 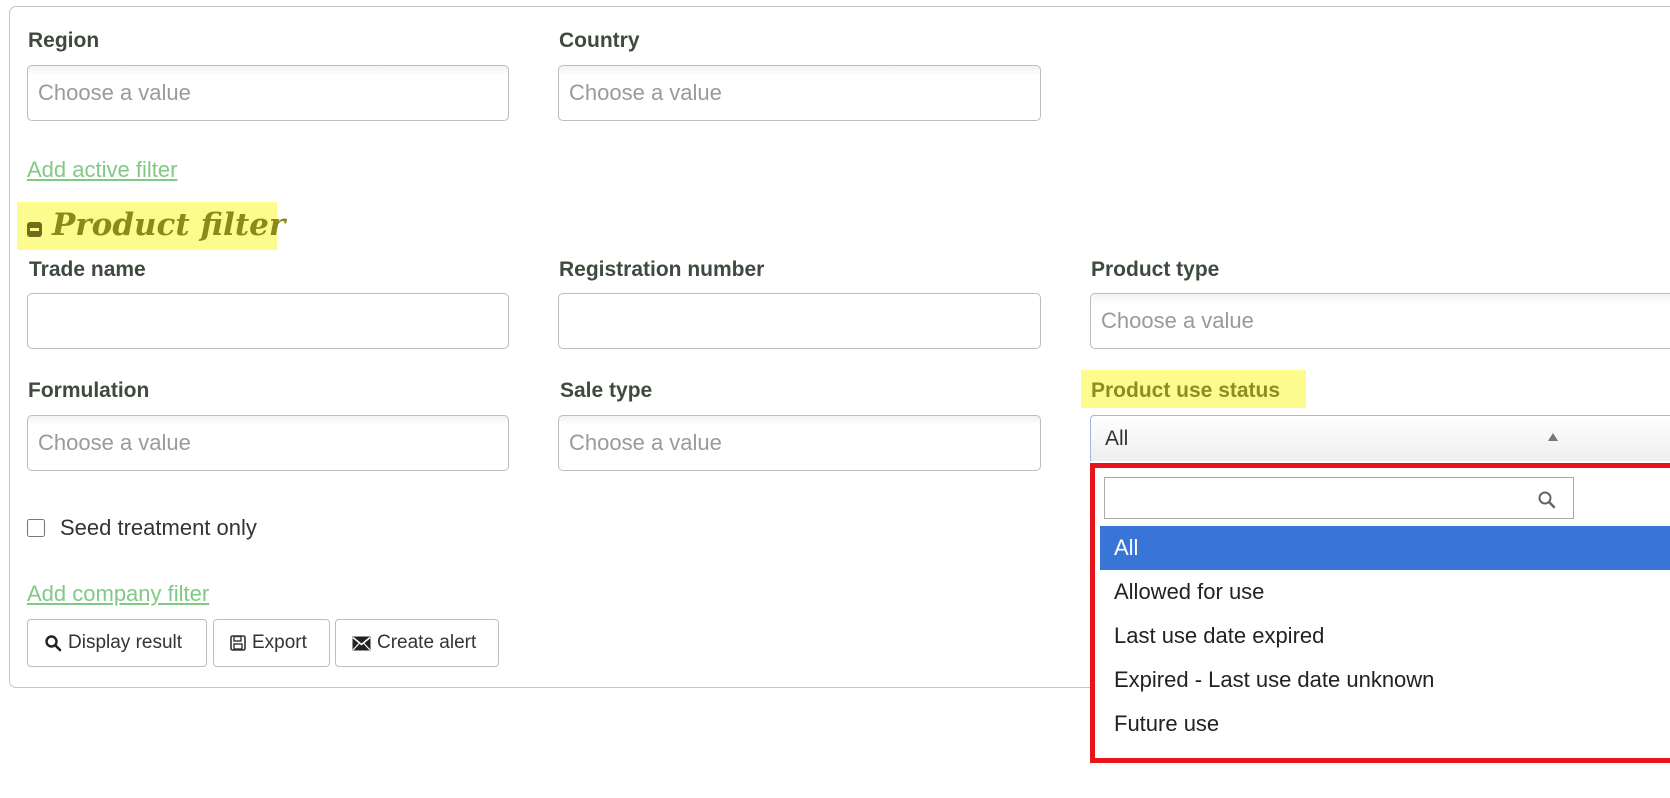 I want to click on country-select: Choose a value, so click(x=799, y=93).